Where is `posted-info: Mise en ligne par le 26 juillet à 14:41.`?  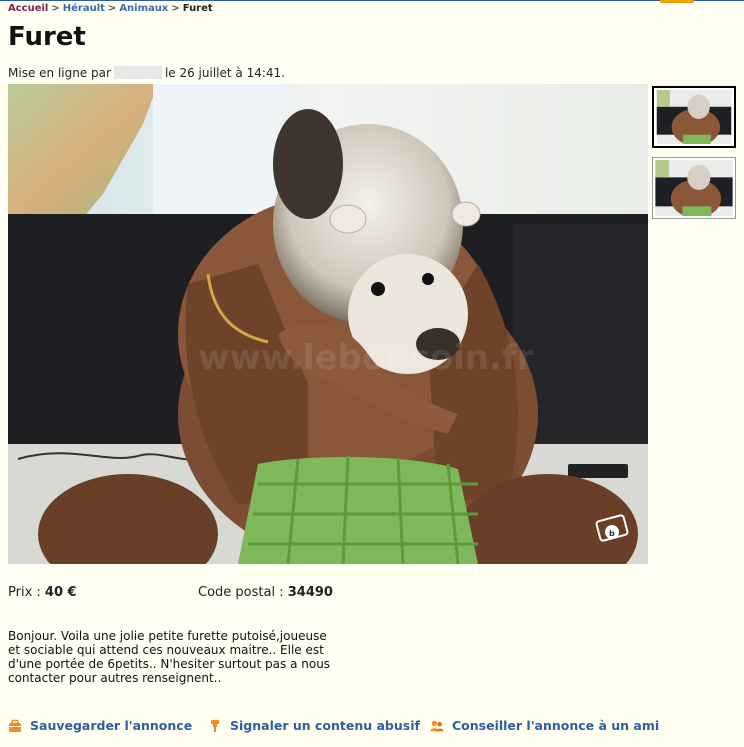 posted-info: Mise en ligne par le 26 juillet à 14:41. is located at coordinates (146, 73).